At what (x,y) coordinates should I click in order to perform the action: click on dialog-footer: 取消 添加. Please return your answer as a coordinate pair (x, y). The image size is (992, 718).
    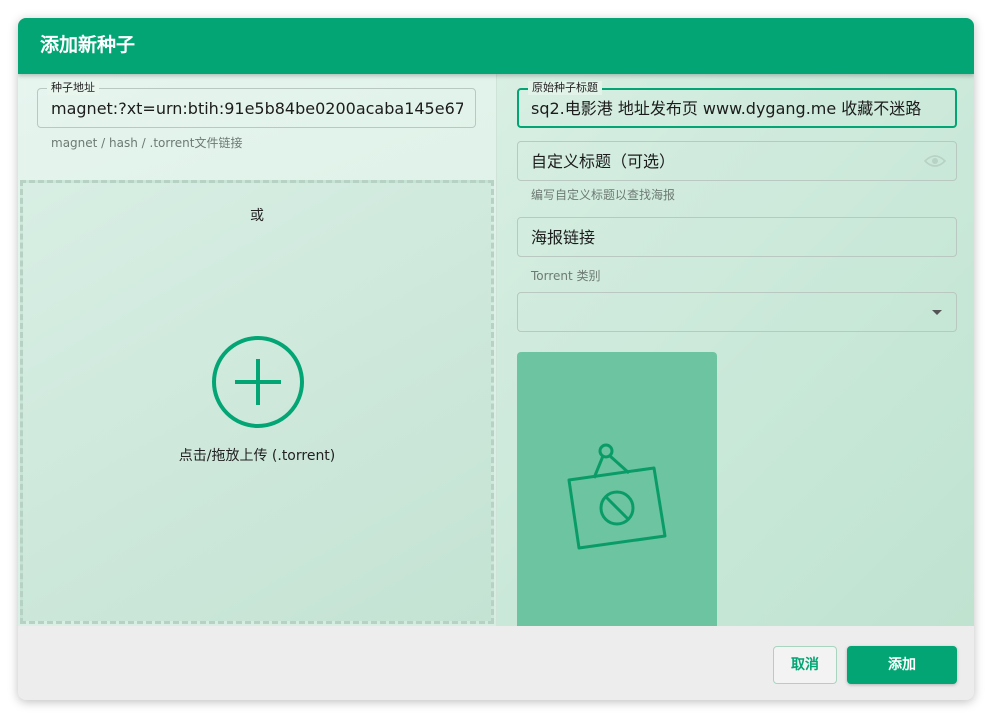
    Looking at the image, I should click on (496, 663).